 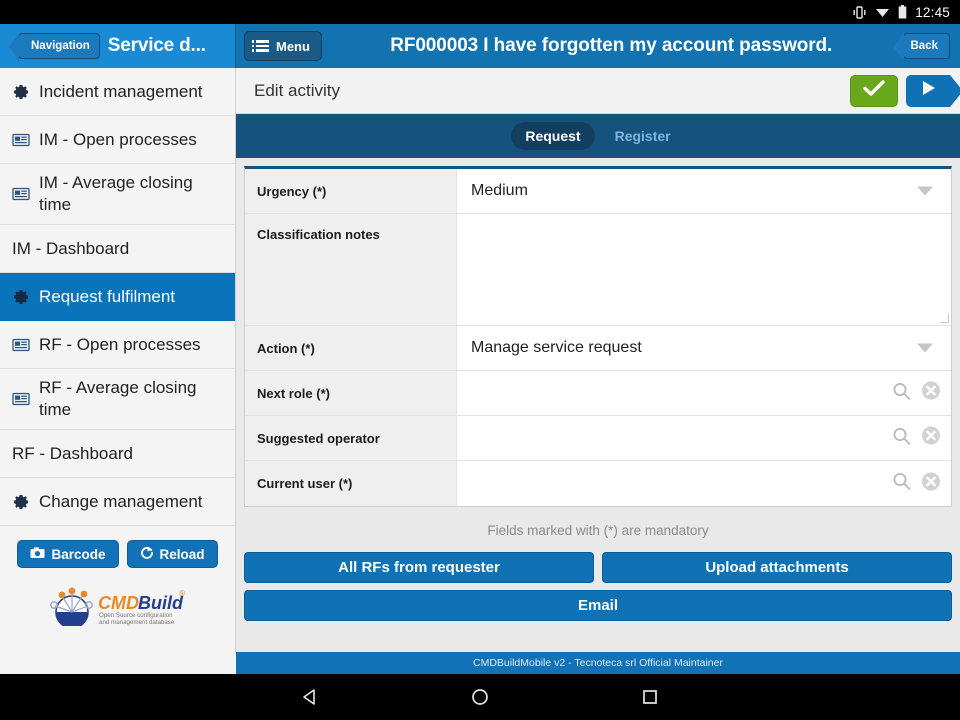 I want to click on field-row-suggested-operator: Suggested operator, so click(x=598, y=438).